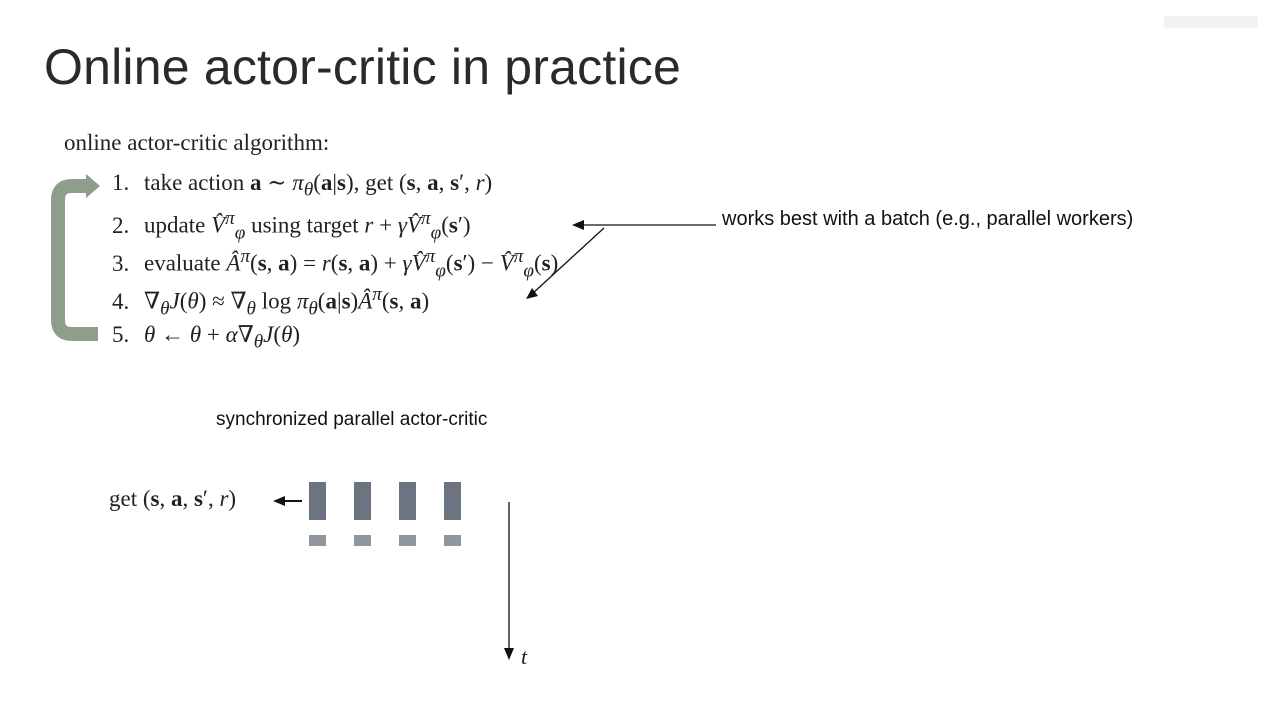 The height and width of the screenshot is (720, 1280). Describe the element at coordinates (578, 225) in the screenshot. I see `callout-arrowhead-icon` at that location.